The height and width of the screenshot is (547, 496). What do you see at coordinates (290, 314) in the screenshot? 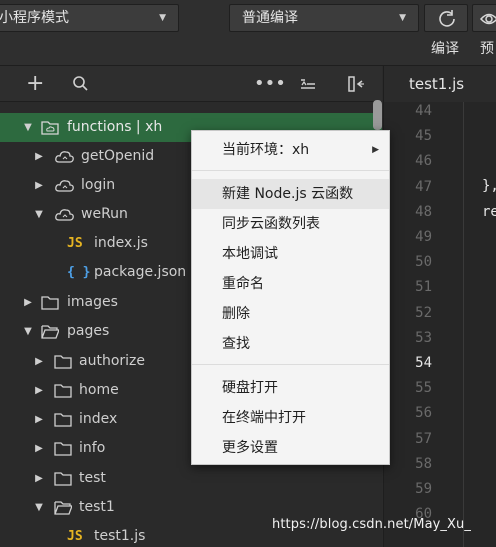
I see `menu-item-delete: 删除` at bounding box center [290, 314].